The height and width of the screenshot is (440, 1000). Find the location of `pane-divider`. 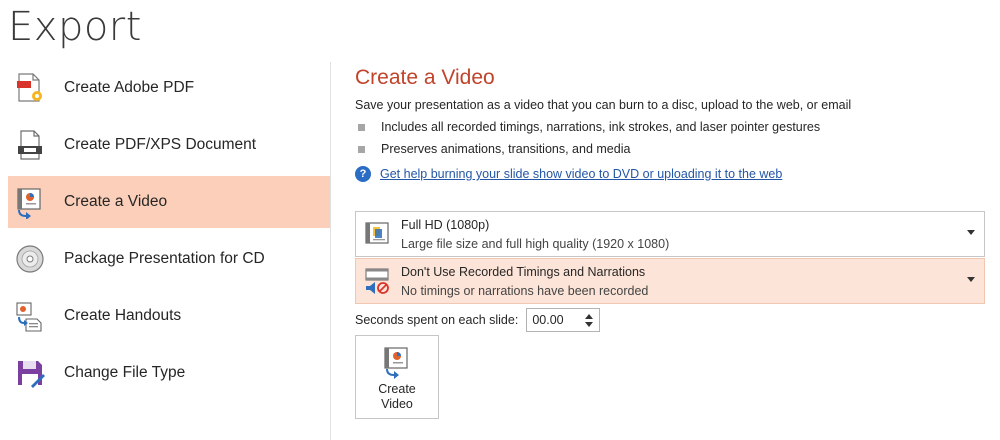

pane-divider is located at coordinates (330, 251).